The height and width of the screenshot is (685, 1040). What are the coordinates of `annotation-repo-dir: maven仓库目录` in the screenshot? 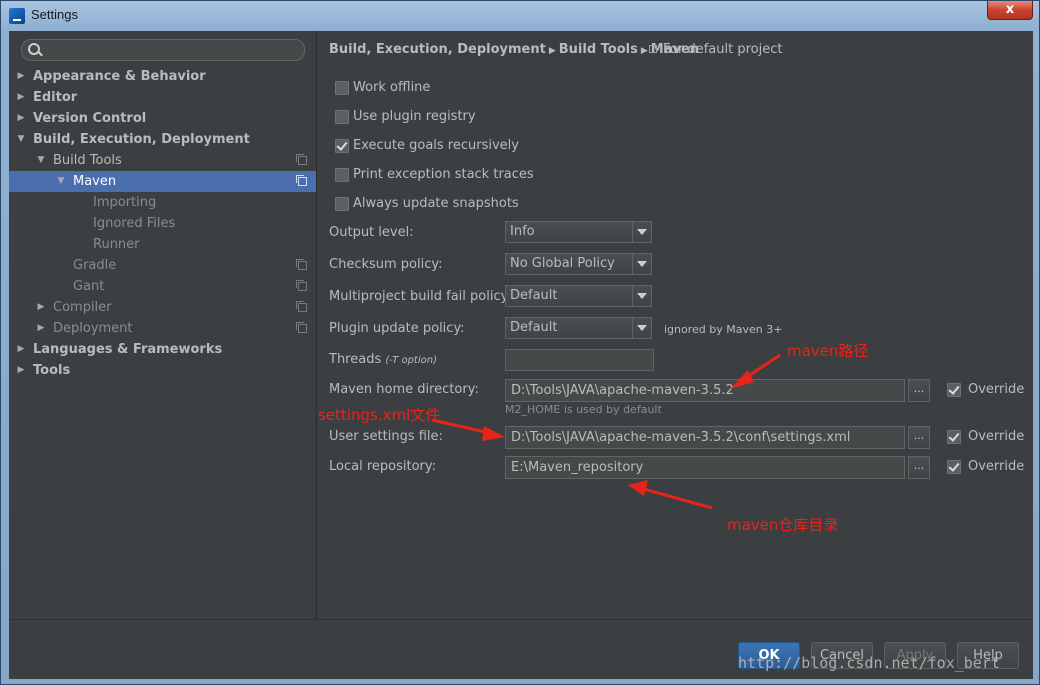 It's located at (783, 525).